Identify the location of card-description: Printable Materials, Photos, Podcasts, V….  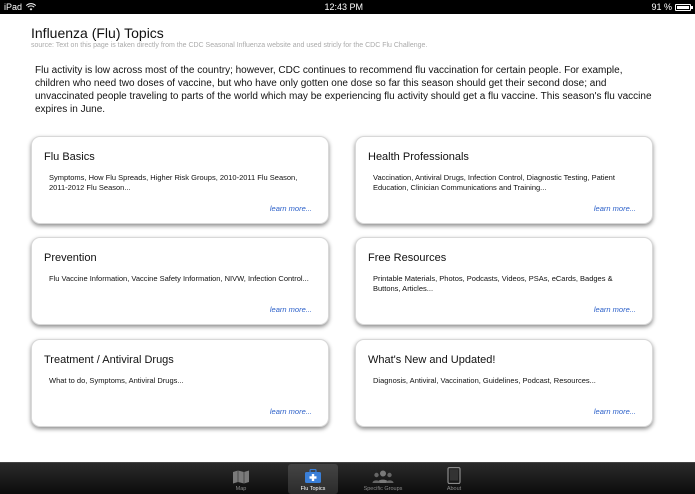
(493, 283).